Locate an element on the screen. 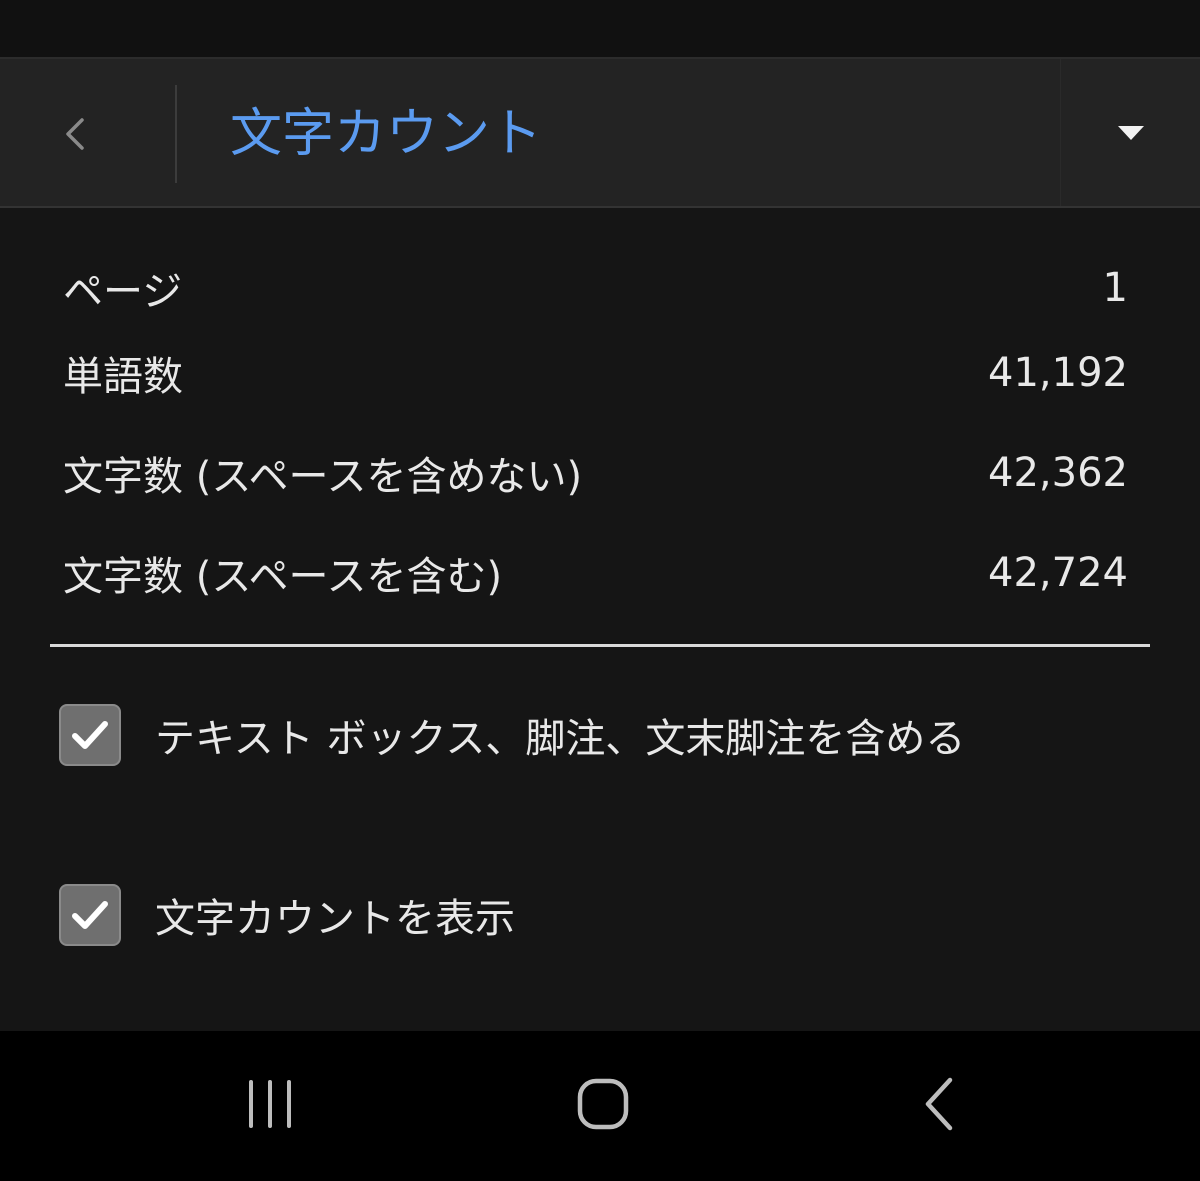 The height and width of the screenshot is (1181, 1200). recent-apps-icon is located at coordinates (270, 1104).